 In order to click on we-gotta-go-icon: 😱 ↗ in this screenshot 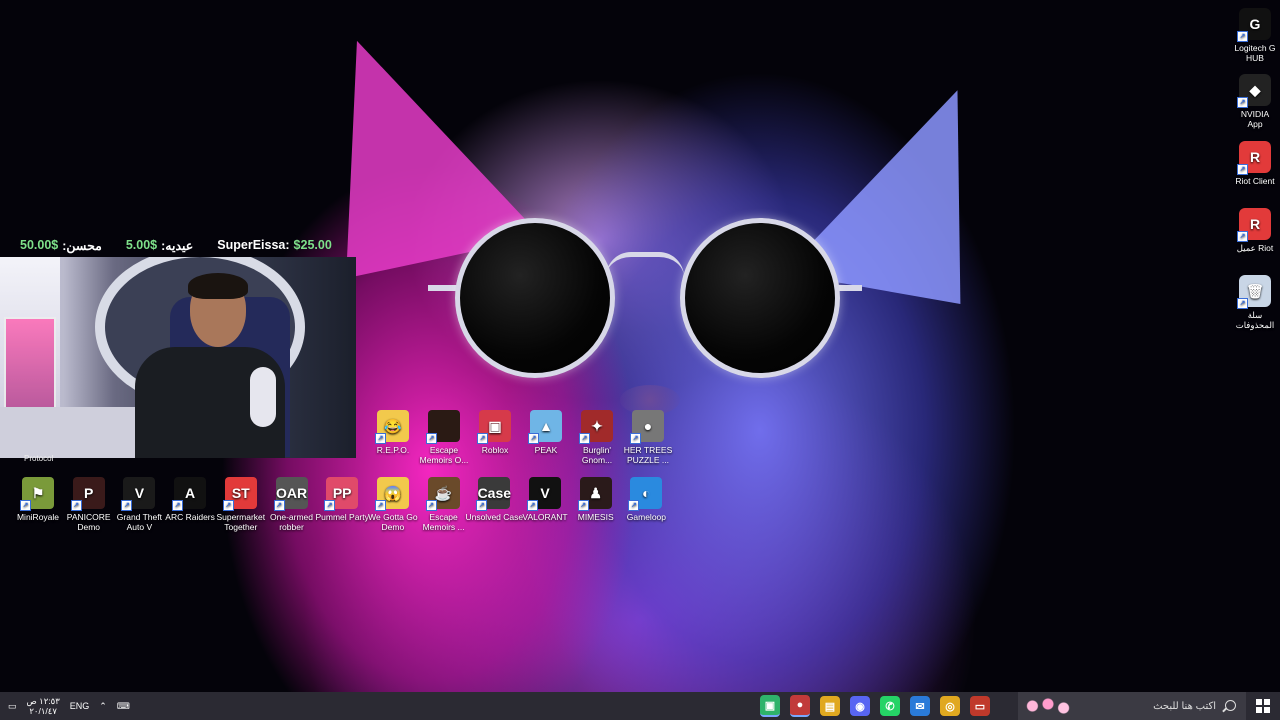, I will do `click(391, 494)`.